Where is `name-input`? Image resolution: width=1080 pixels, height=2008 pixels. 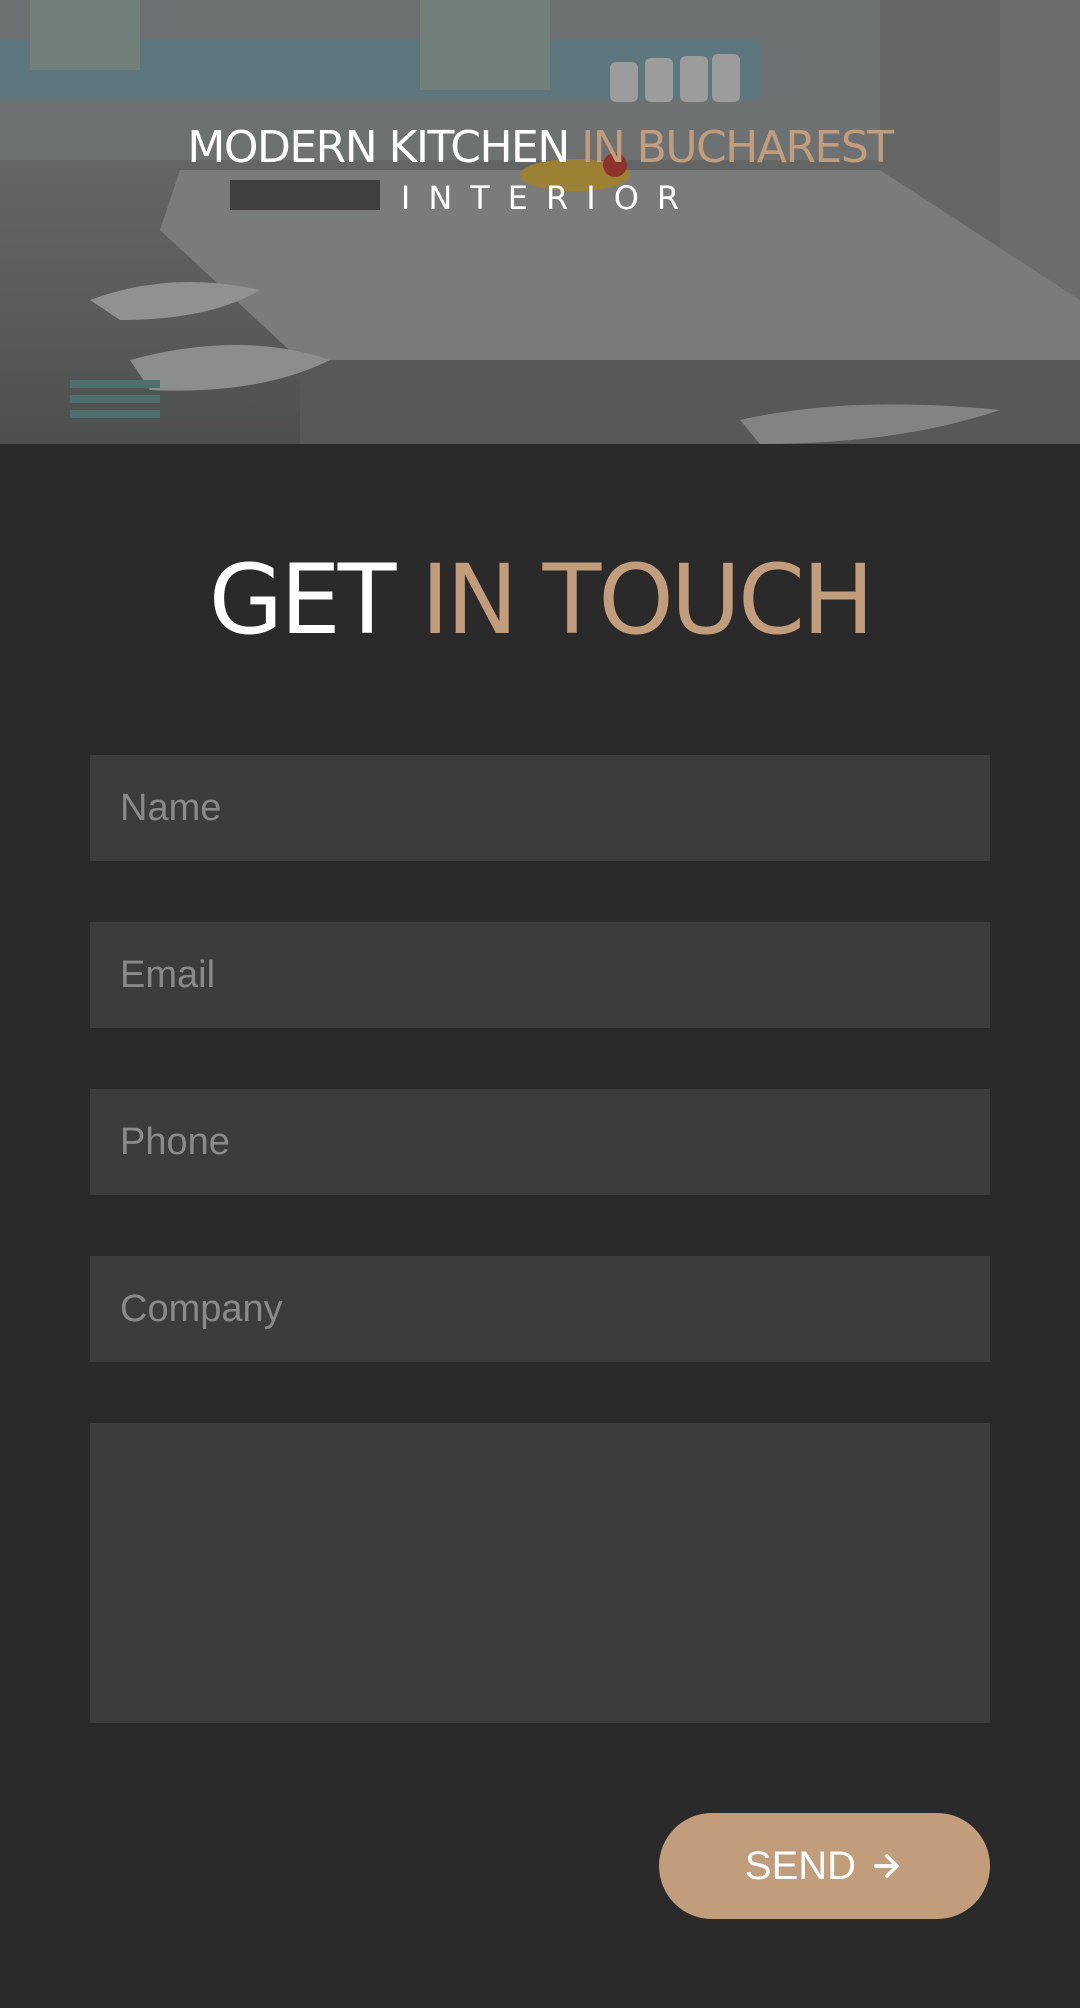
name-input is located at coordinates (540, 808).